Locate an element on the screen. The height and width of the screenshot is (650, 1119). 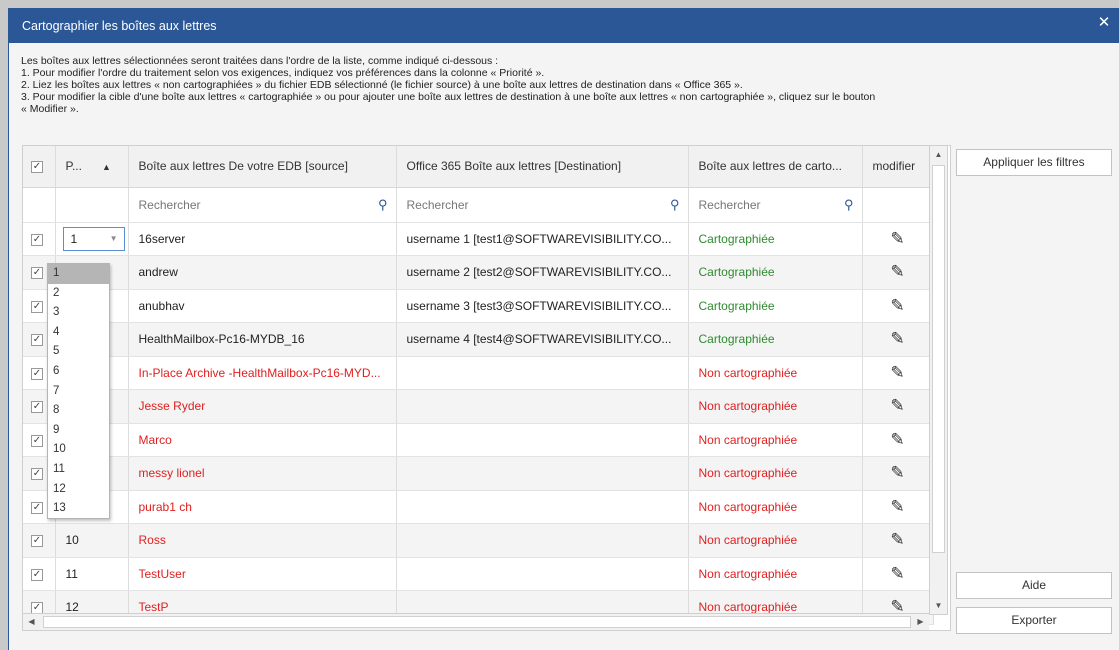
priority-option: 2 is located at coordinates (78, 294).